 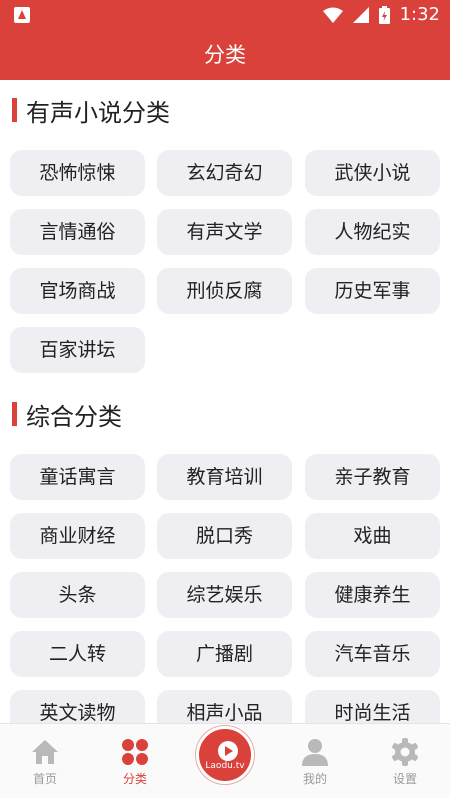 What do you see at coordinates (225, 55) in the screenshot?
I see `page-title: 分类` at bounding box center [225, 55].